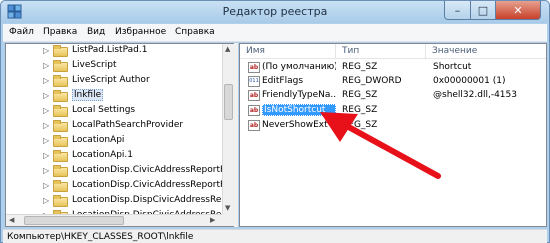 The height and width of the screenshot is (243, 550). I want to click on status-path: Компьютер\HKEY_CLASSES_ROOT\lnkfile, so click(100, 237).